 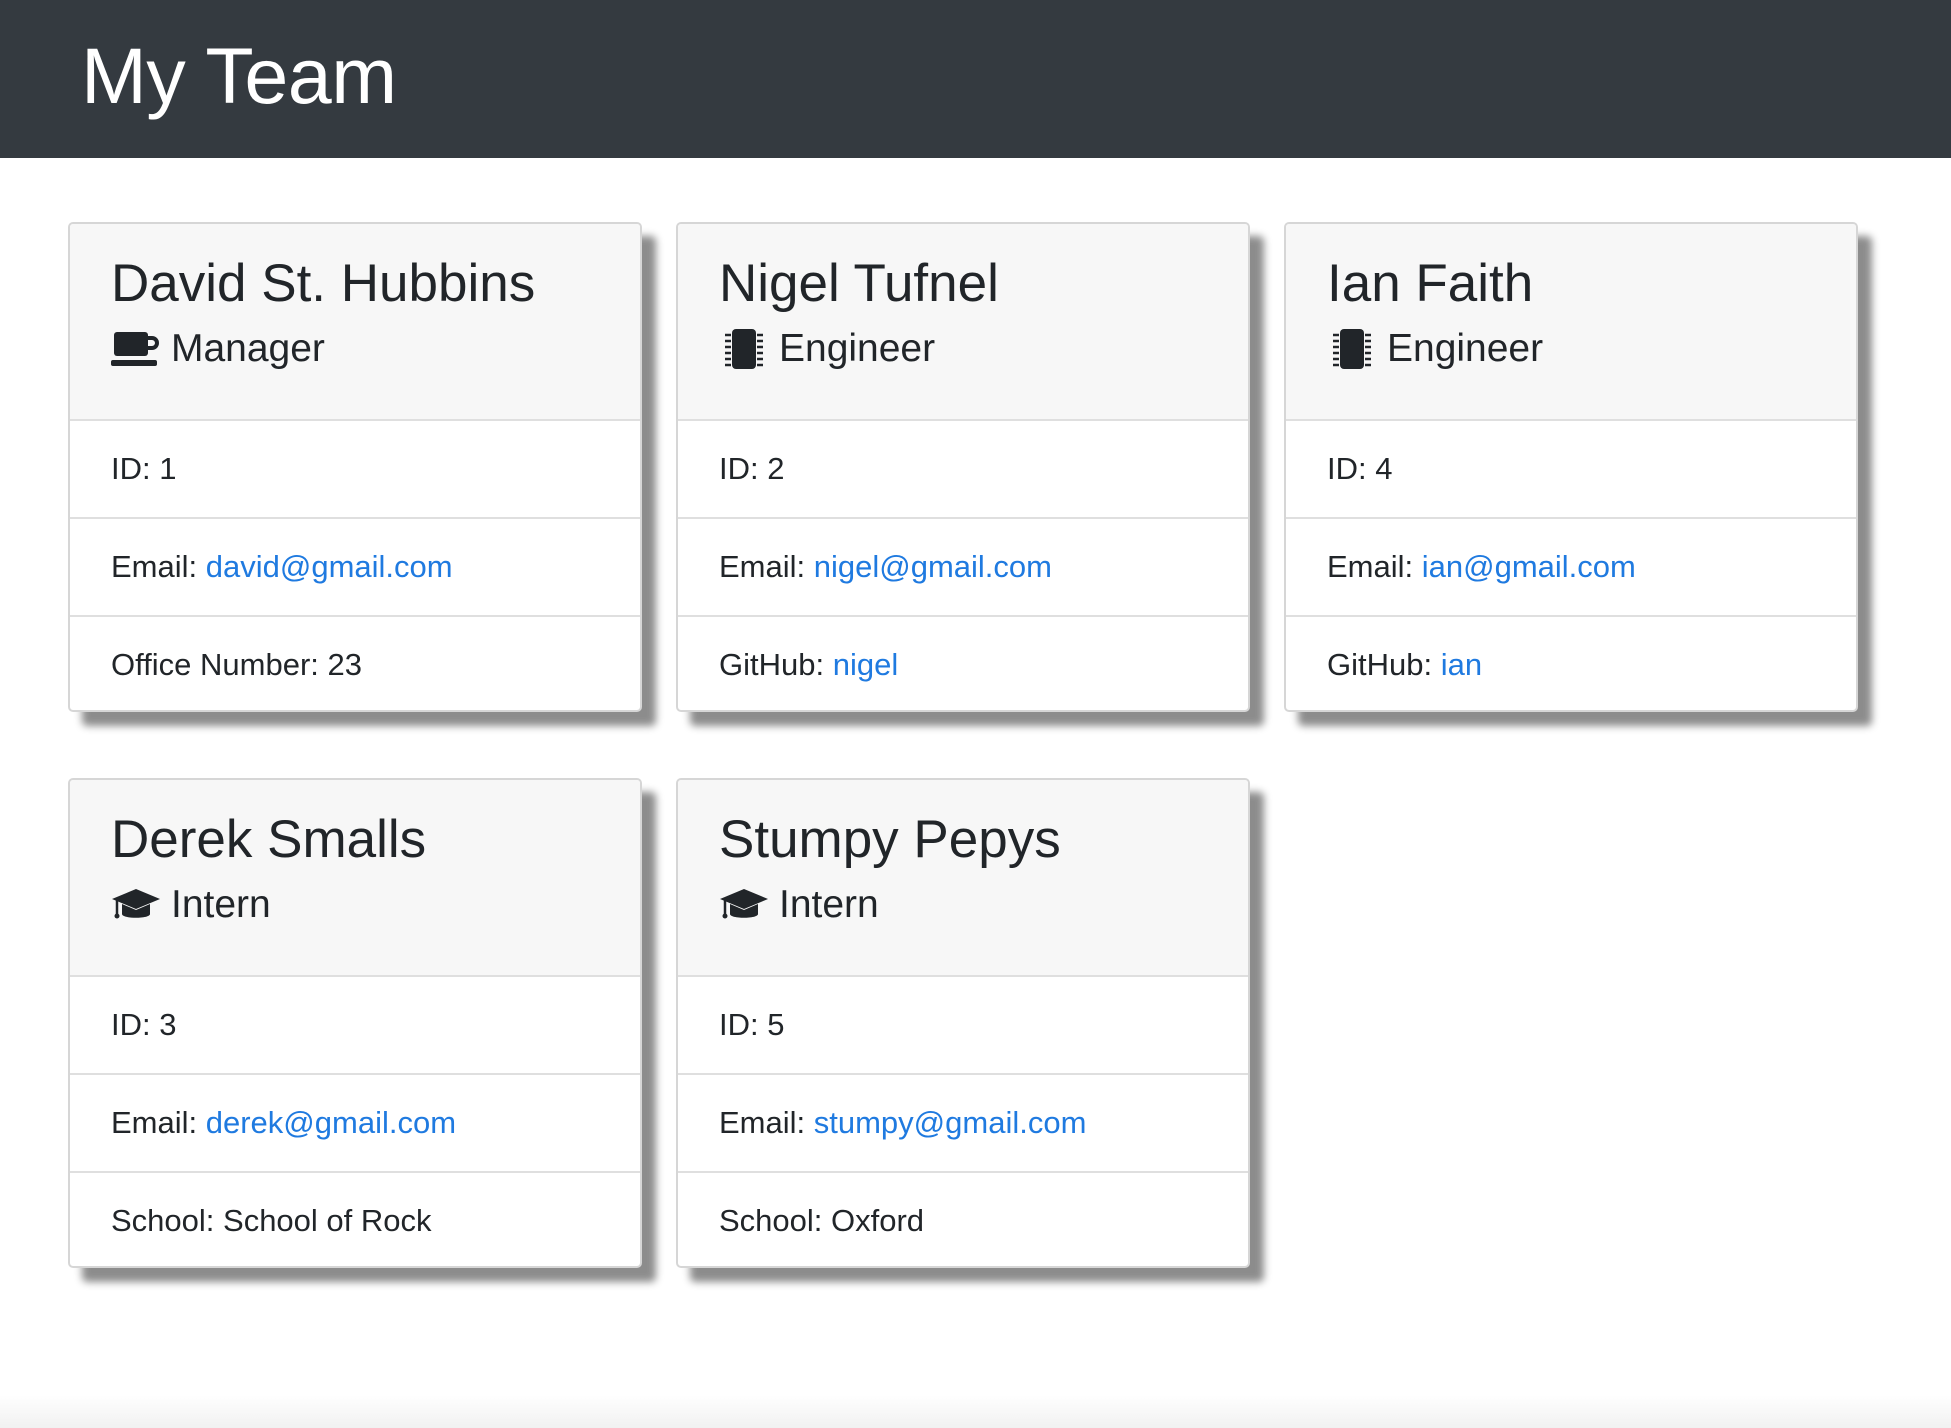 What do you see at coordinates (963, 470) in the screenshot?
I see `id-row: ID: 2` at bounding box center [963, 470].